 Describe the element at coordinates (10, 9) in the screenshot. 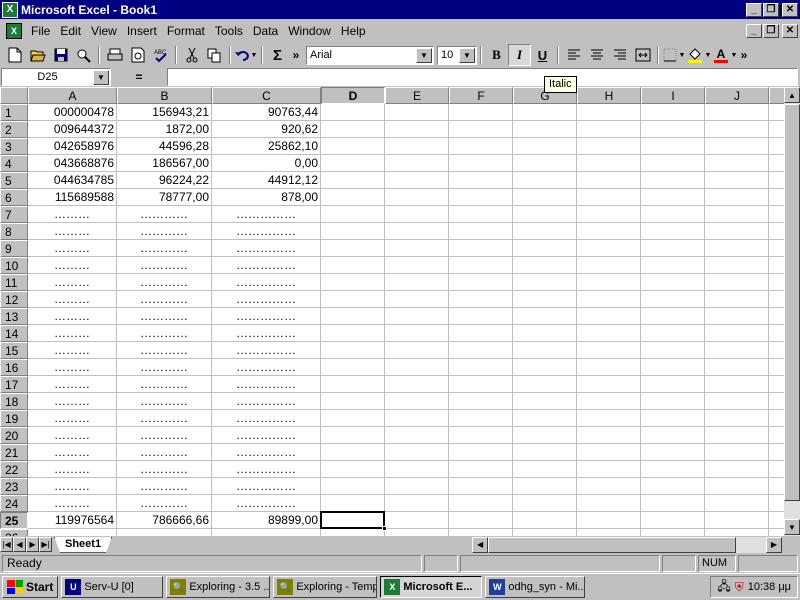

I see `excel-app-icon: X` at that location.